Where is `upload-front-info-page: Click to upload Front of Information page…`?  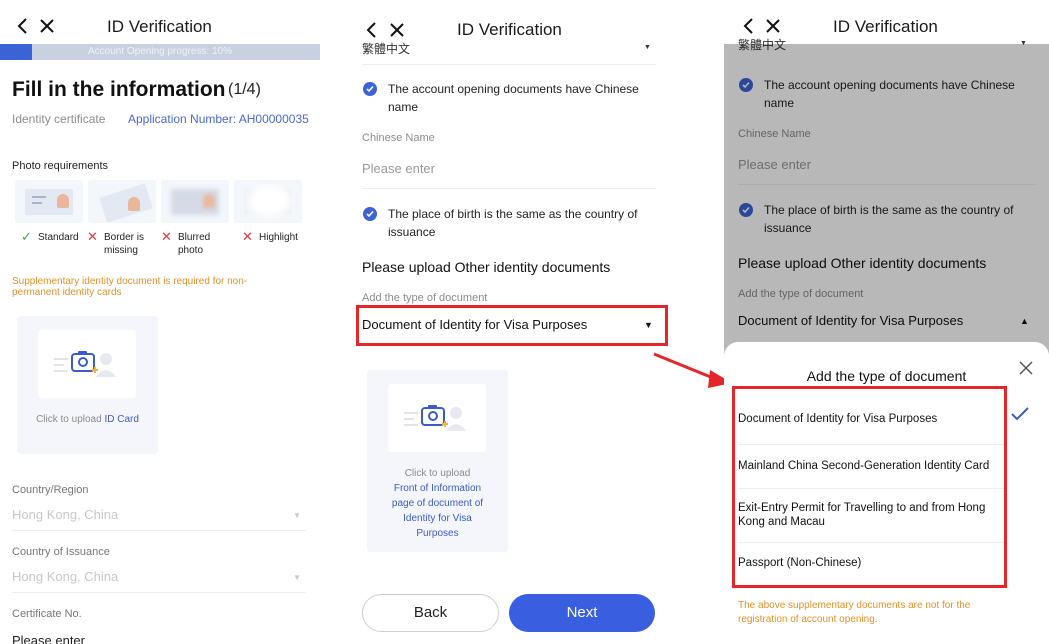 upload-front-info-page: Click to upload Front of Information page… is located at coordinates (437, 461).